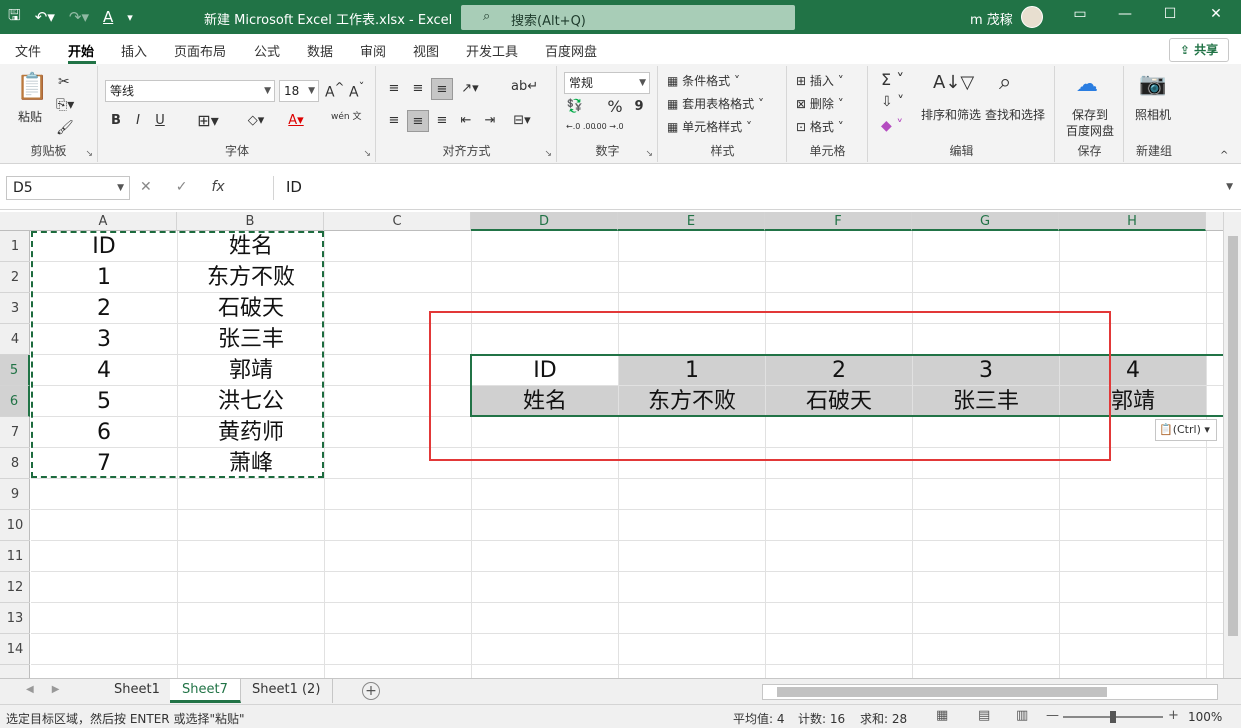 The image size is (1241, 728). What do you see at coordinates (1113, 717) in the screenshot?
I see `zoom-slider-knob` at bounding box center [1113, 717].